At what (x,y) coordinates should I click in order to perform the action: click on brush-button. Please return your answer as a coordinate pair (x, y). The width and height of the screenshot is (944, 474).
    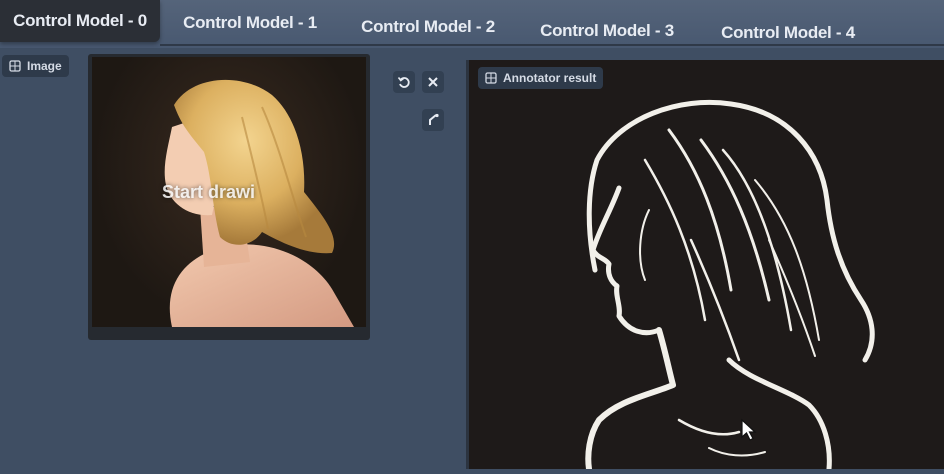
    Looking at the image, I should click on (433, 120).